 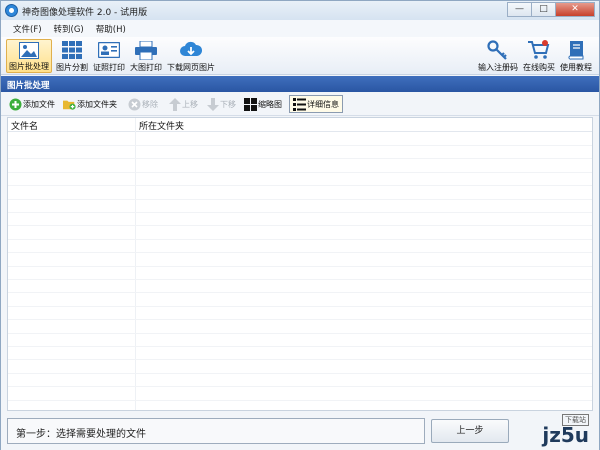 I want to click on details-view-button: 详细信息, so click(x=316, y=104).